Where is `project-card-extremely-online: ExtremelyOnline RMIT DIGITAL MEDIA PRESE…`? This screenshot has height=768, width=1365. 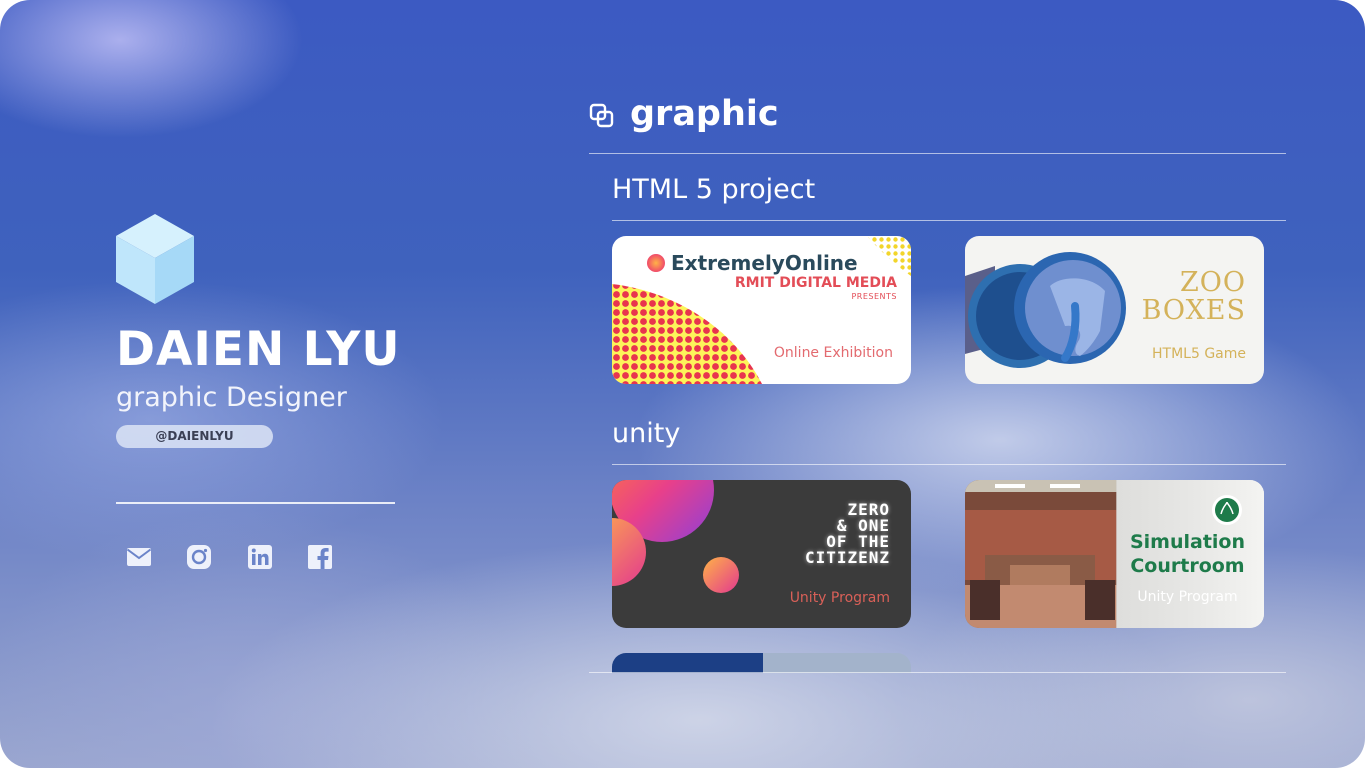 project-card-extremely-online: ExtremelyOnline RMIT DIGITAL MEDIA PRESE… is located at coordinates (761, 310).